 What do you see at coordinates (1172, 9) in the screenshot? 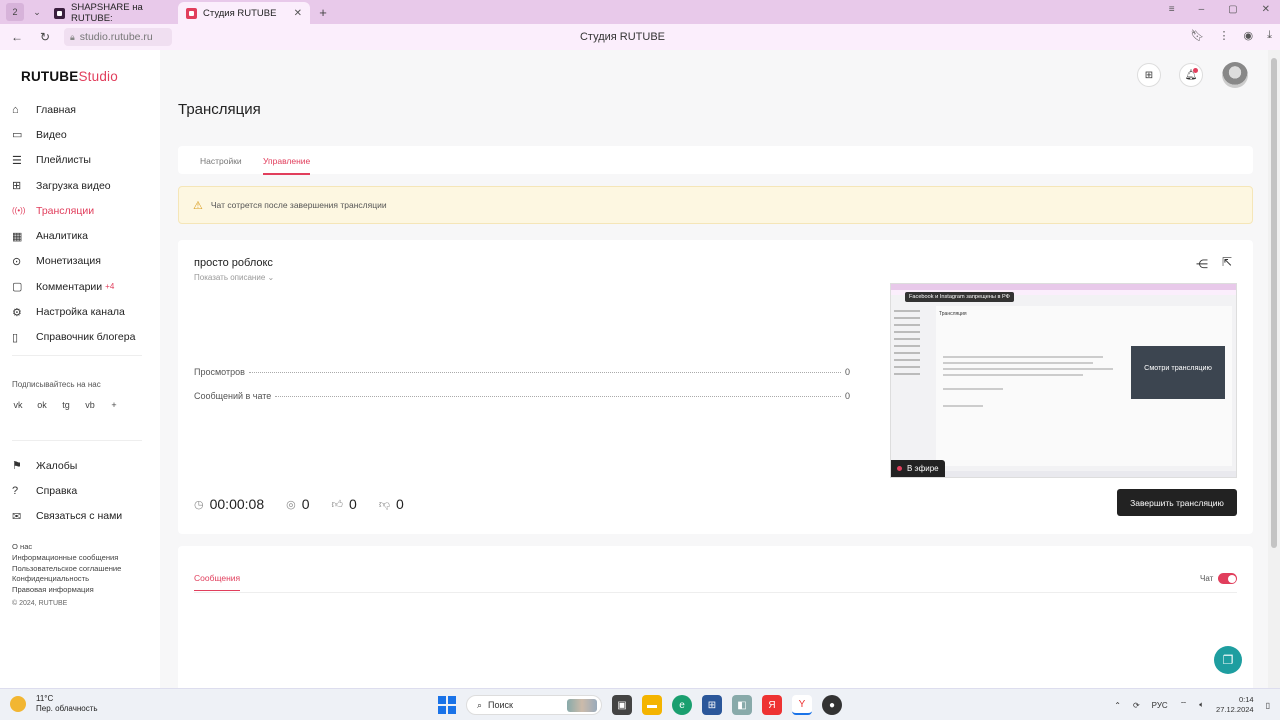
I see `menu-icon: ≡` at bounding box center [1172, 9].